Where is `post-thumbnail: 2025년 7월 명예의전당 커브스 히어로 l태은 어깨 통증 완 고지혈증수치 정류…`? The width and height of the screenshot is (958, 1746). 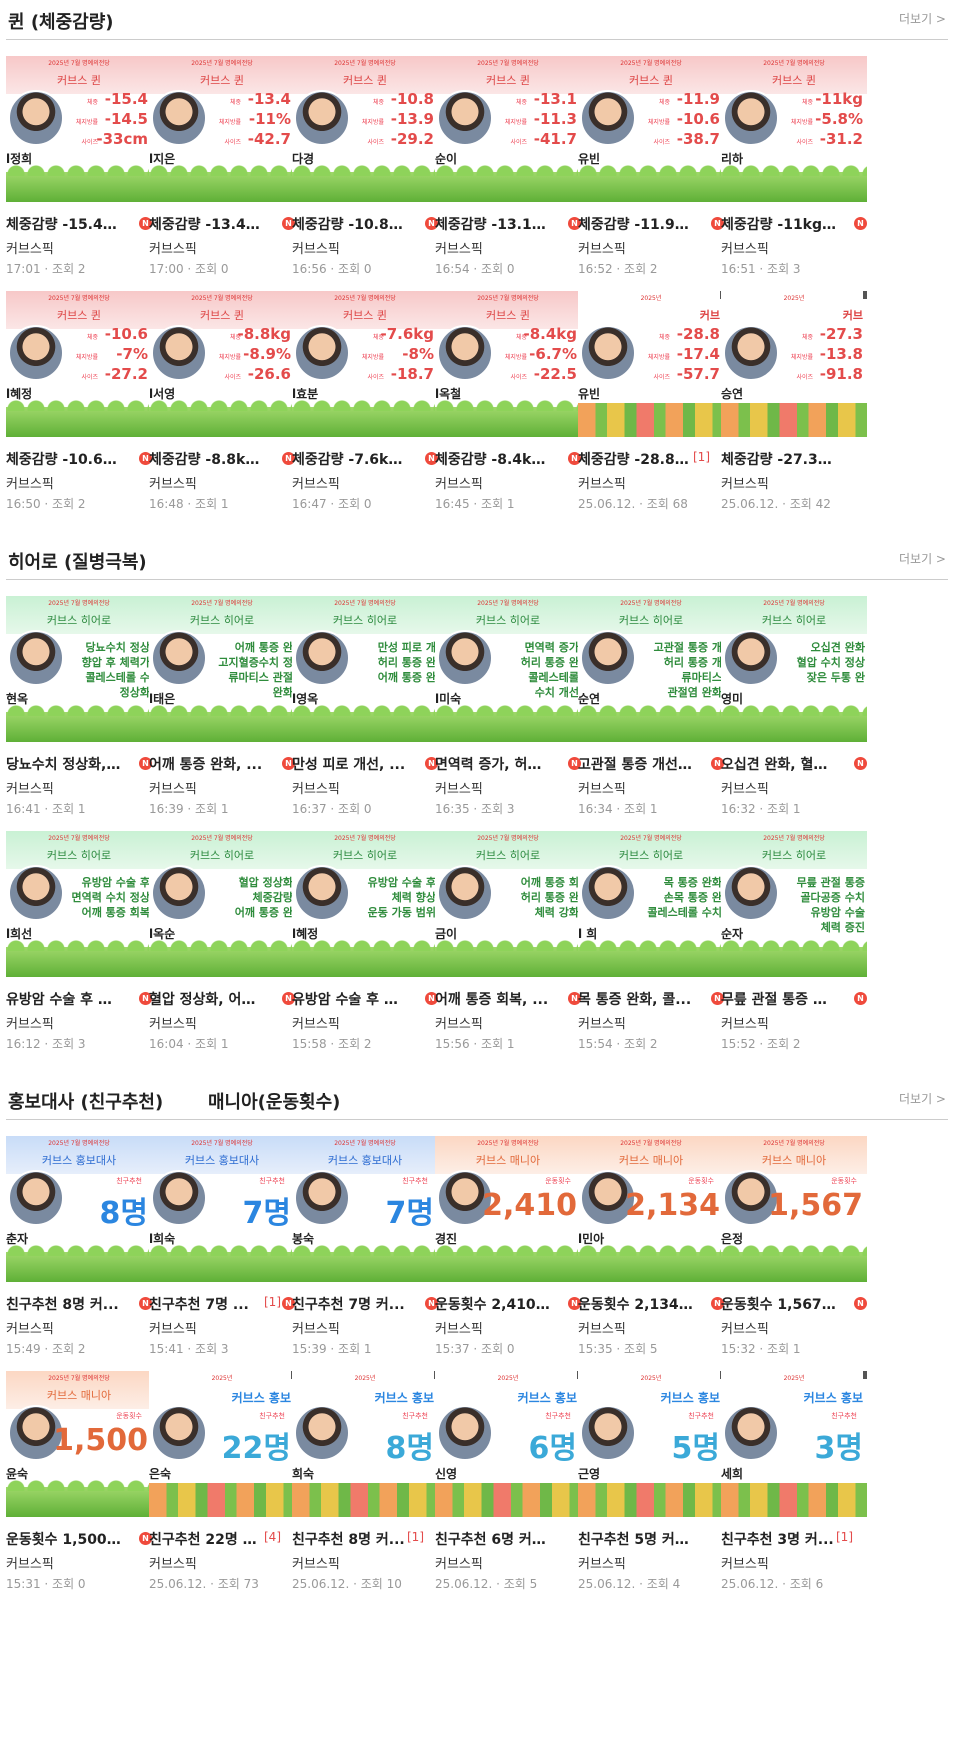
post-thumbnail: 2025년 7월 명예의전당 커브스 히어로 l태은 어깨 통증 완 고지혈증수치 정류… is located at coordinates (222, 669).